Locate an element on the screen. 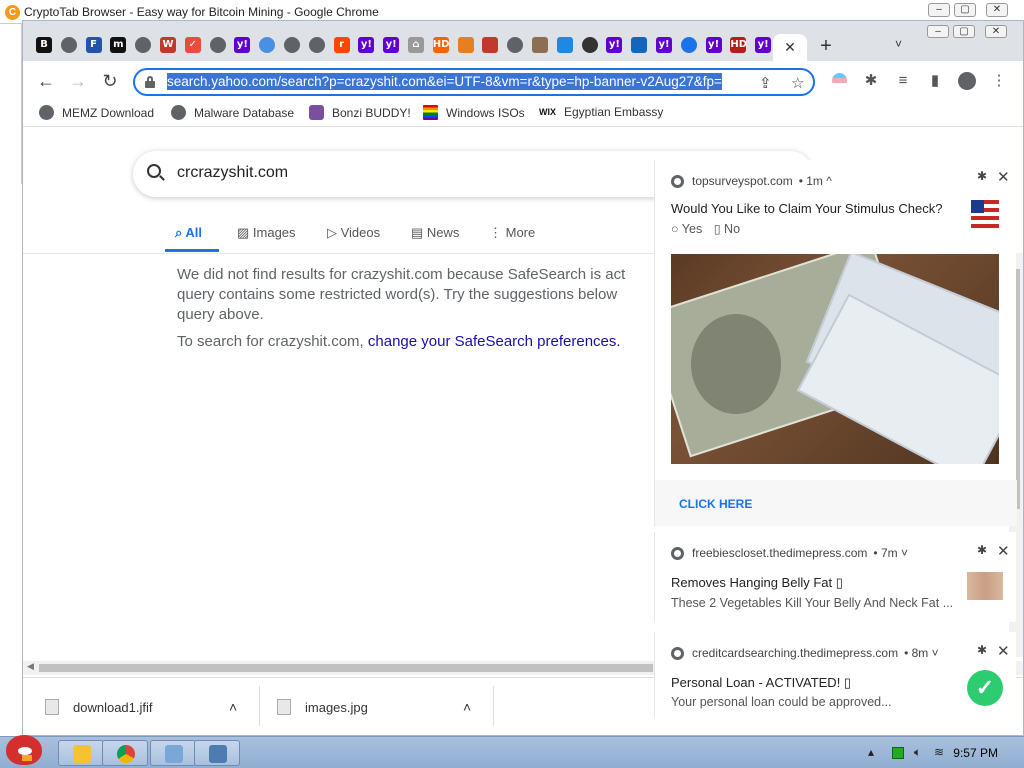 Image resolution: width=1024 pixels, height=768 pixels. yes-option: ○ Yes is located at coordinates (686, 229).